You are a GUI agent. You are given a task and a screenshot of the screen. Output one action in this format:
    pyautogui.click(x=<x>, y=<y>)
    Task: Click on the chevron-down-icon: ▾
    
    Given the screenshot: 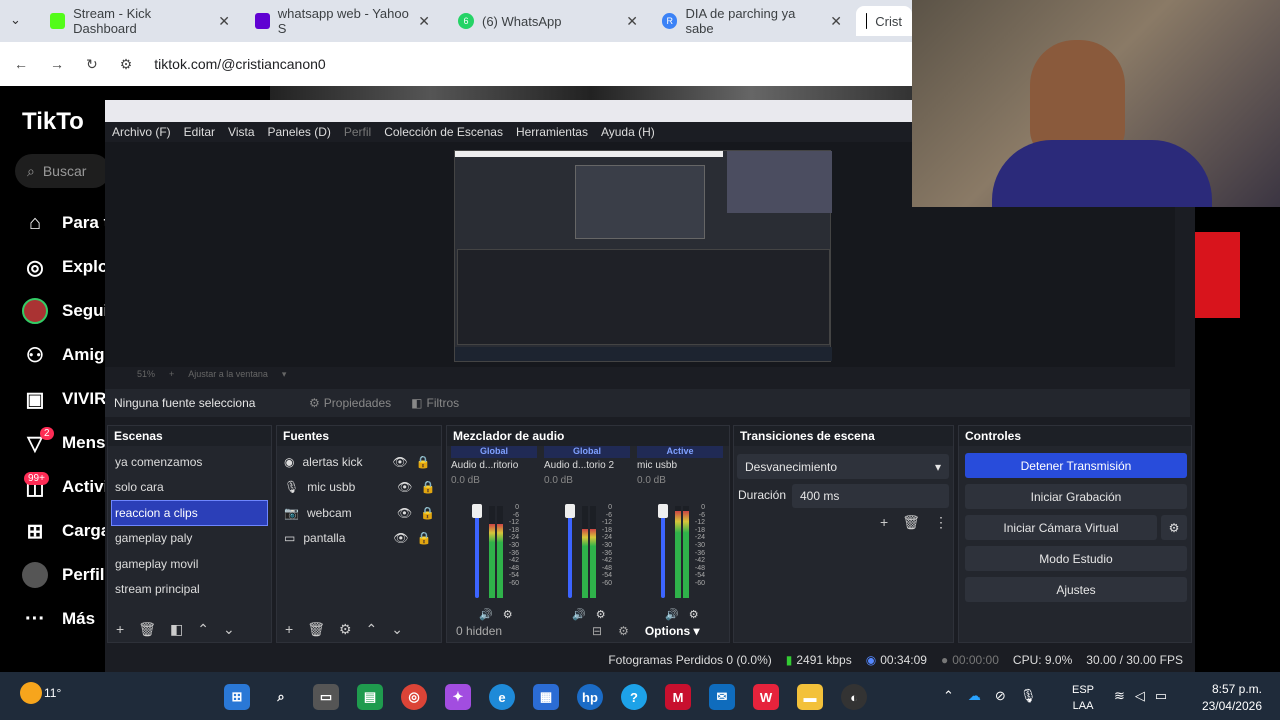 What is the action you would take?
    pyautogui.click(x=284, y=374)
    